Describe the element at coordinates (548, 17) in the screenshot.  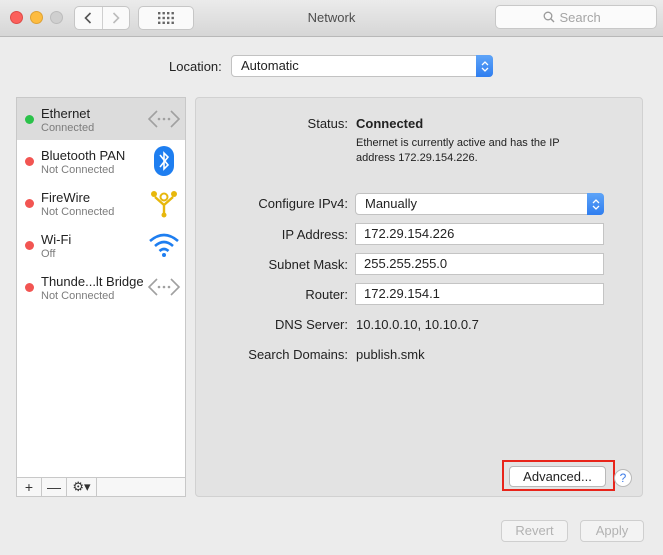
I see `search-icon` at that location.